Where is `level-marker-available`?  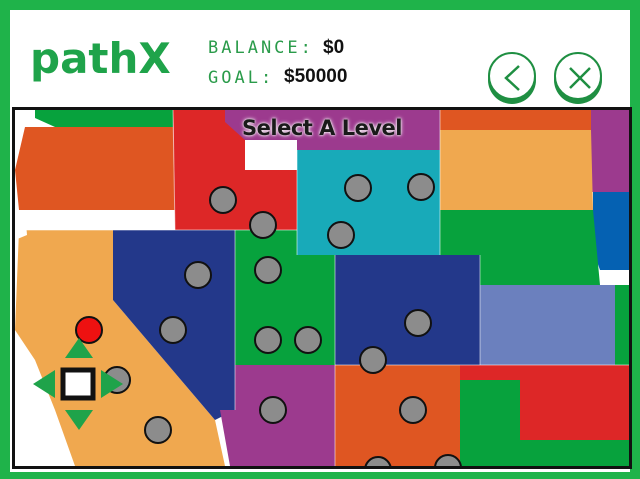 level-marker-available is located at coordinates (89, 330).